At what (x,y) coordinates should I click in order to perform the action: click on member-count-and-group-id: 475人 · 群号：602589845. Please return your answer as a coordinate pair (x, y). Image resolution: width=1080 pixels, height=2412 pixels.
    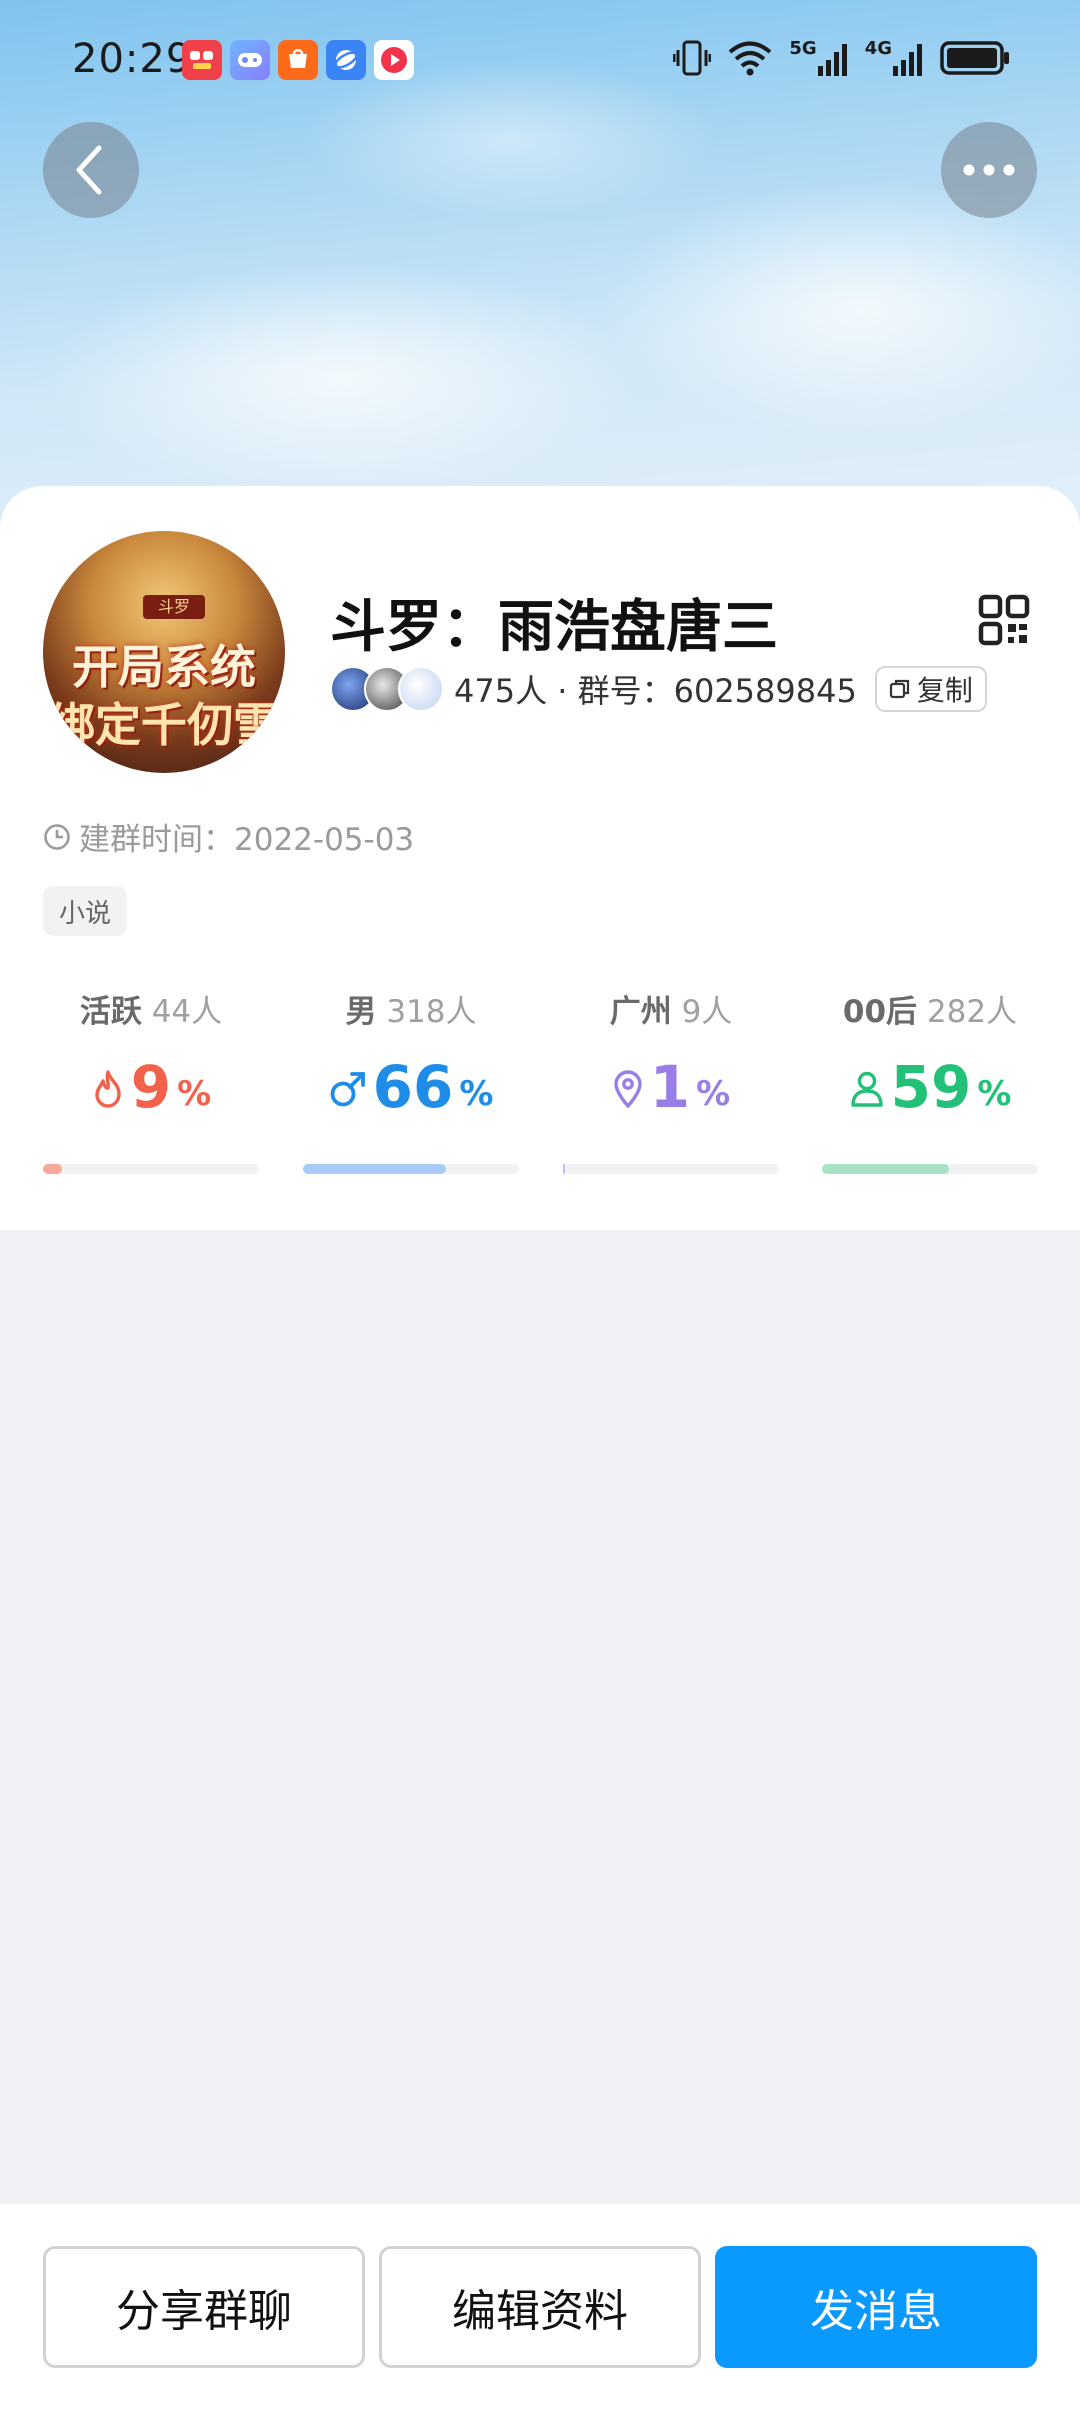
    Looking at the image, I should click on (655, 691).